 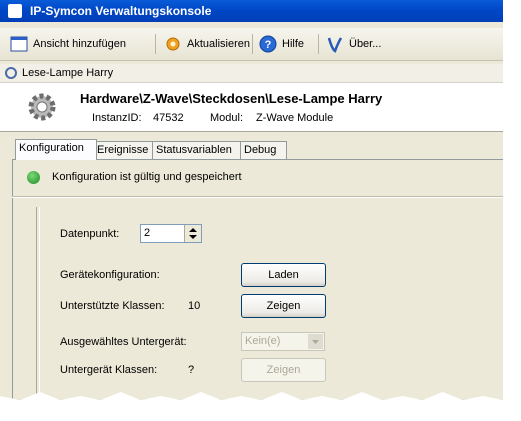 I want to click on add-view-icon, so click(x=19, y=44).